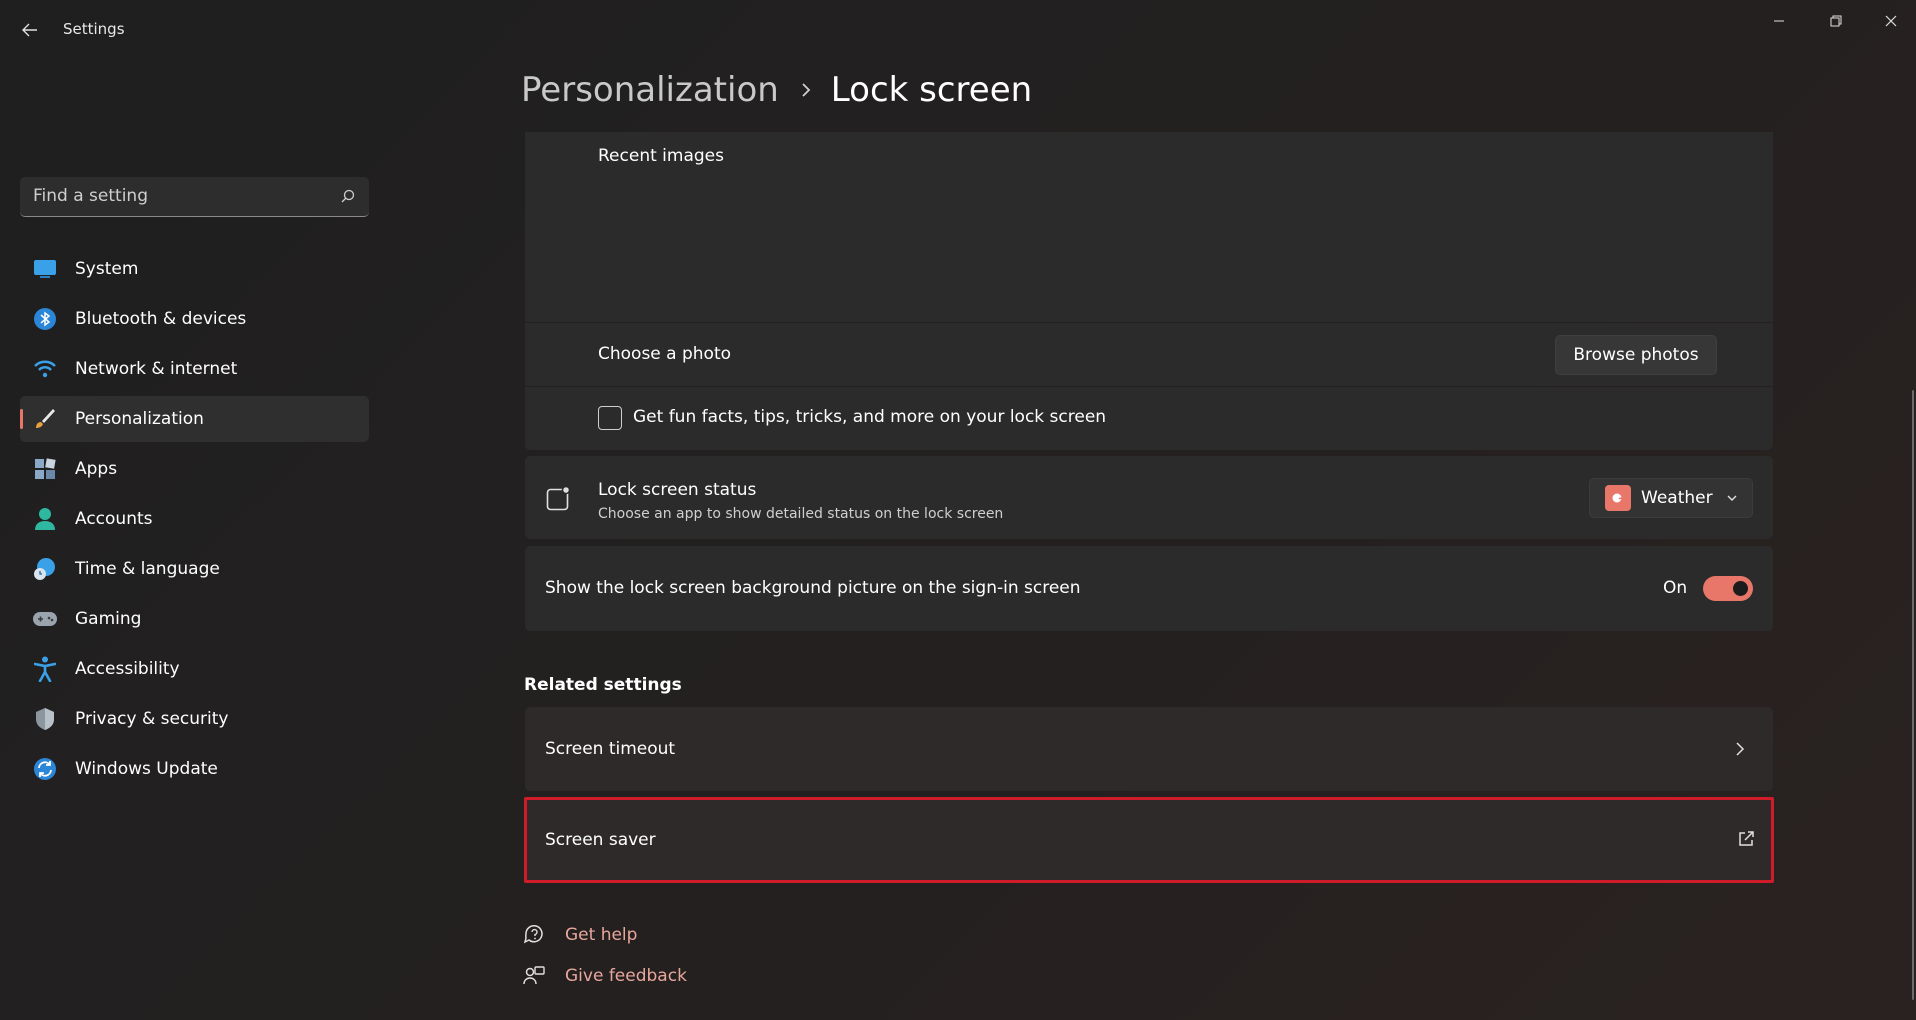  I want to click on status-app-dropdown: Weather, so click(1671, 498).